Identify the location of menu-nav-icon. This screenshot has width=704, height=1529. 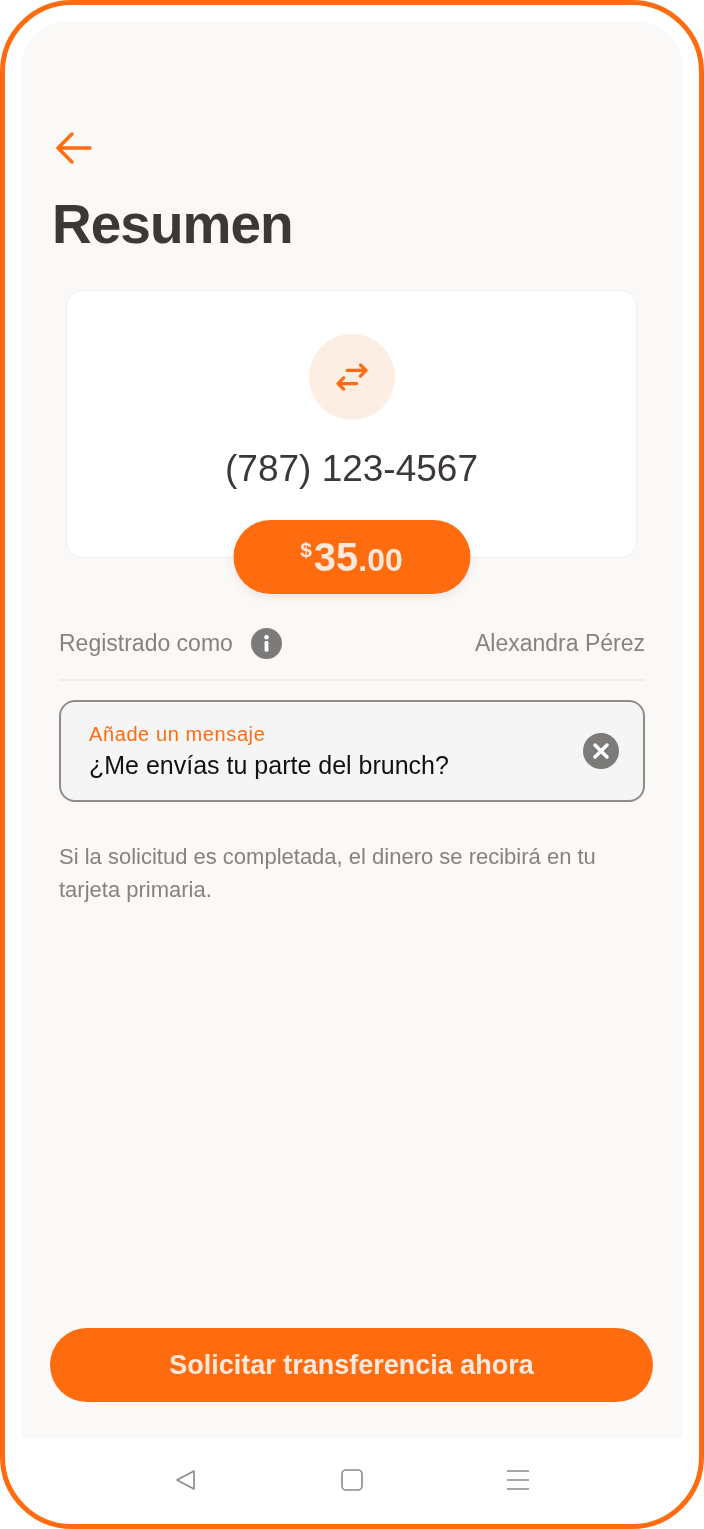
(518, 1480).